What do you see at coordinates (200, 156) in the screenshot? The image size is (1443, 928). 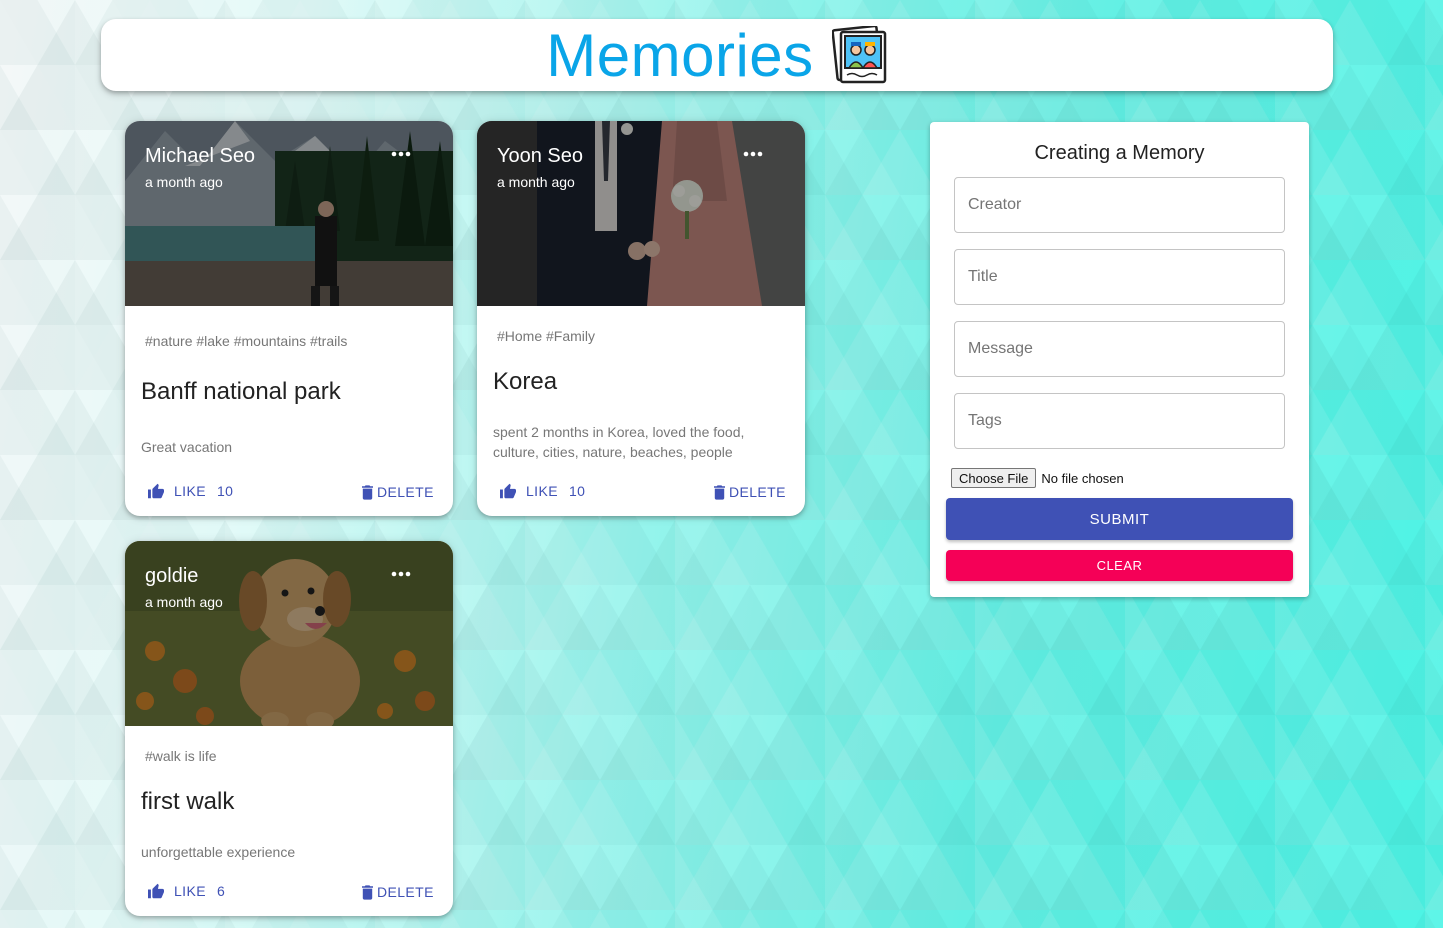 I see `post-creator: Michael Seo` at bounding box center [200, 156].